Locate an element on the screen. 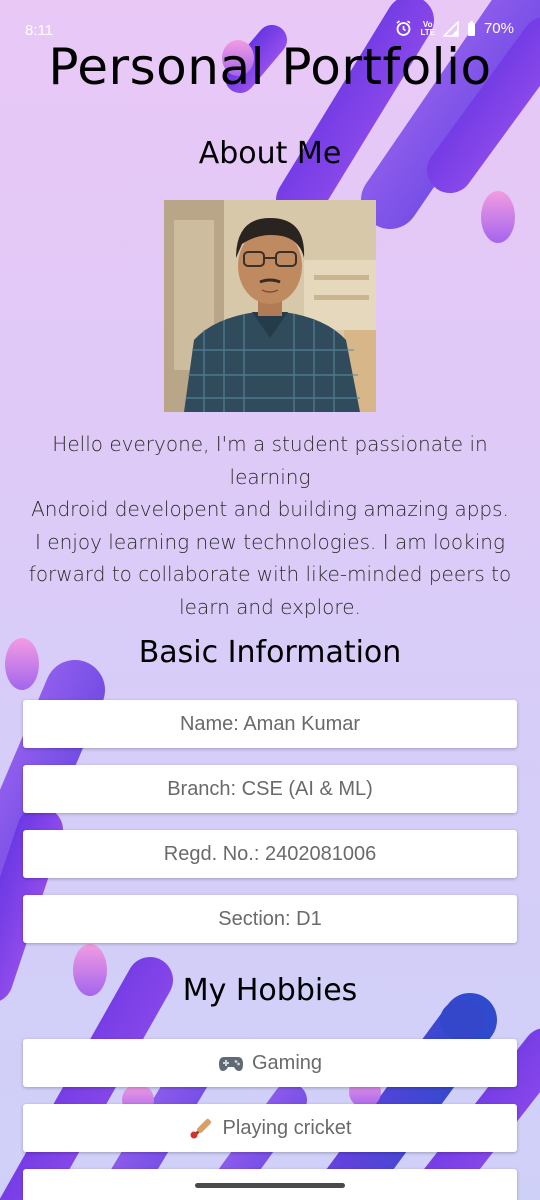 This screenshot has width=540, height=1200. battery-icon is located at coordinates (471, 28).